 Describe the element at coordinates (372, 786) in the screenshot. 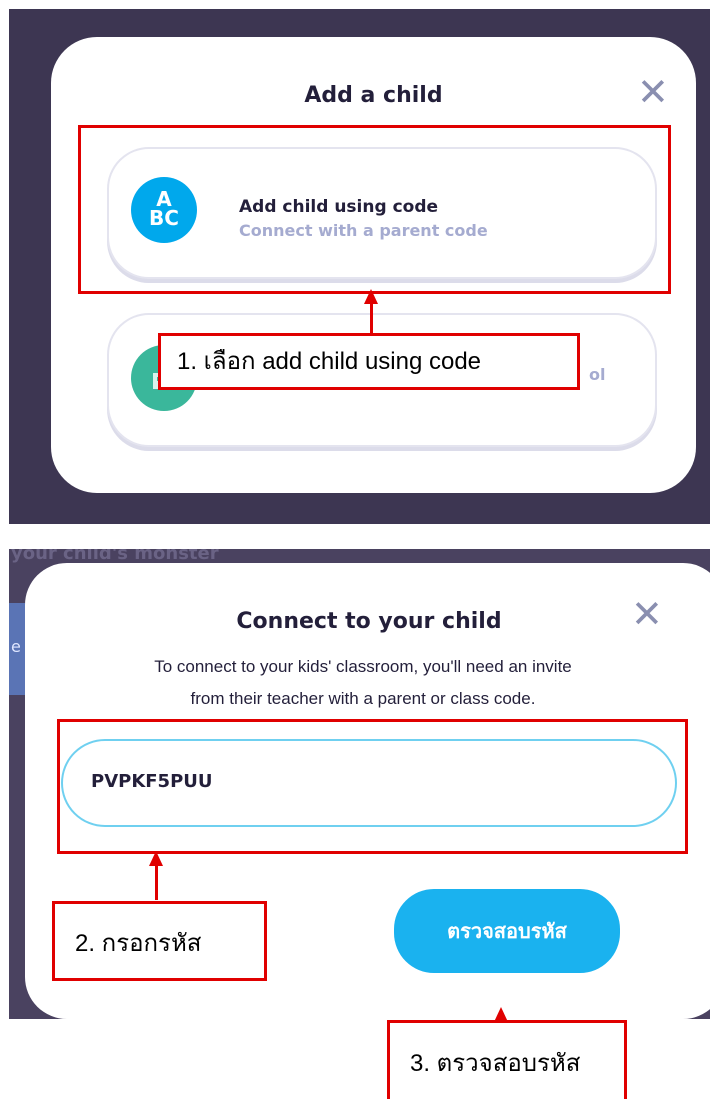

I see `highlight-box-step2` at that location.